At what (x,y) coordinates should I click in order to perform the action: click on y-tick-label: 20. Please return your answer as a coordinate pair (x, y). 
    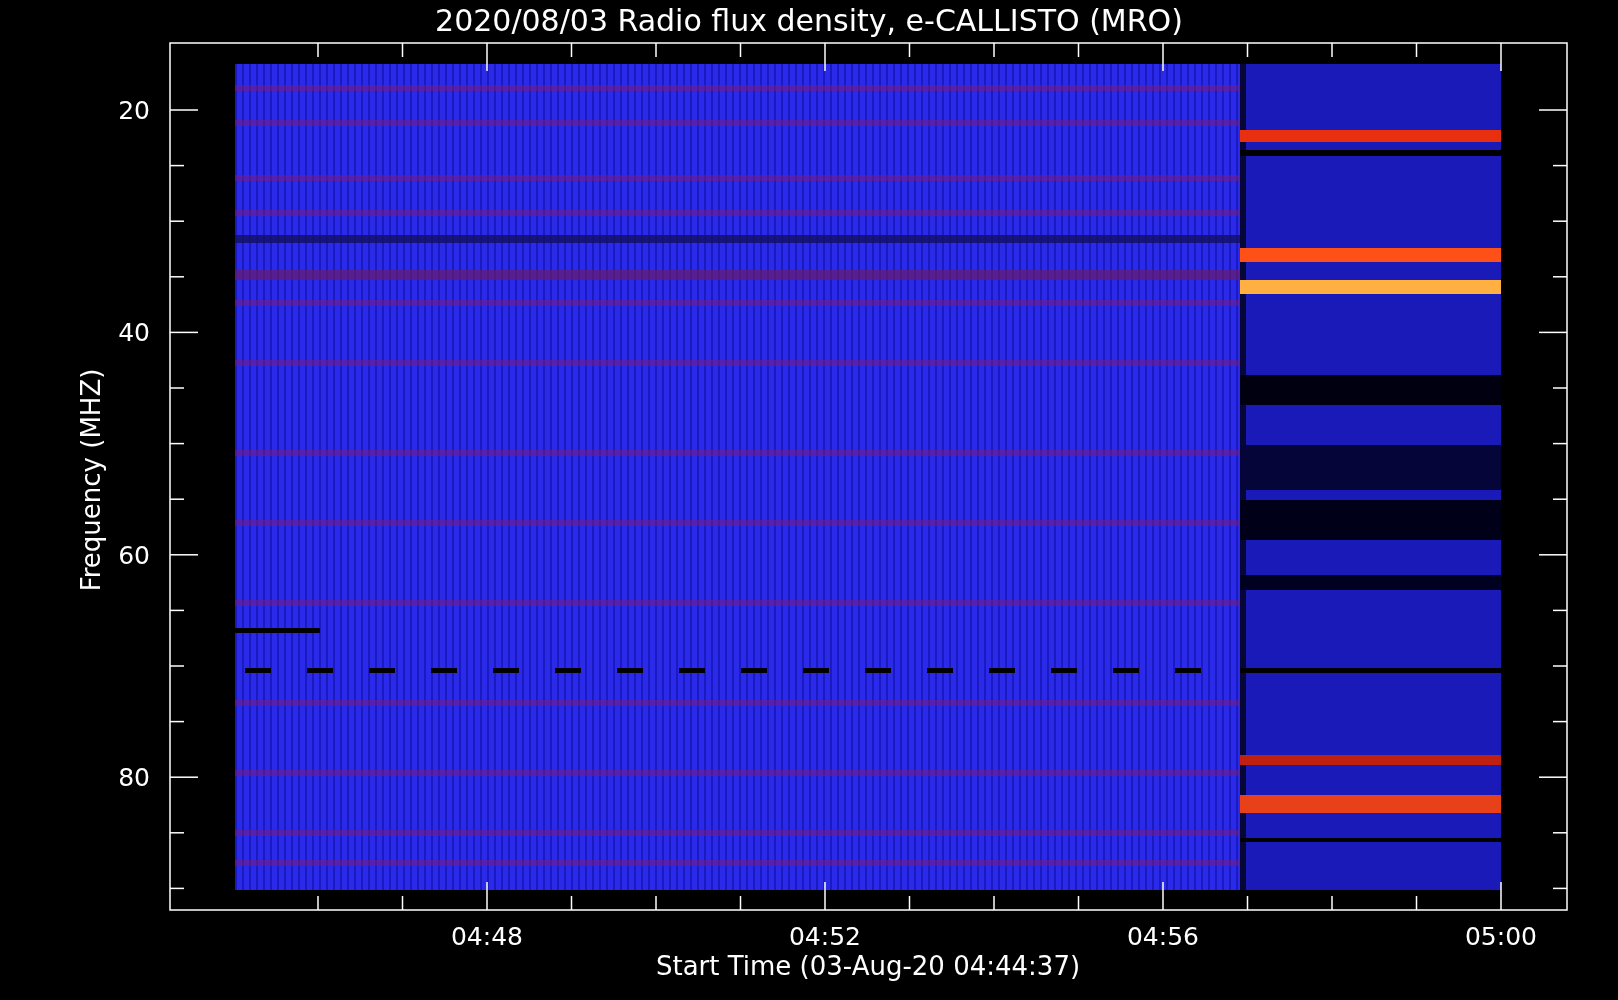
    Looking at the image, I should click on (134, 110).